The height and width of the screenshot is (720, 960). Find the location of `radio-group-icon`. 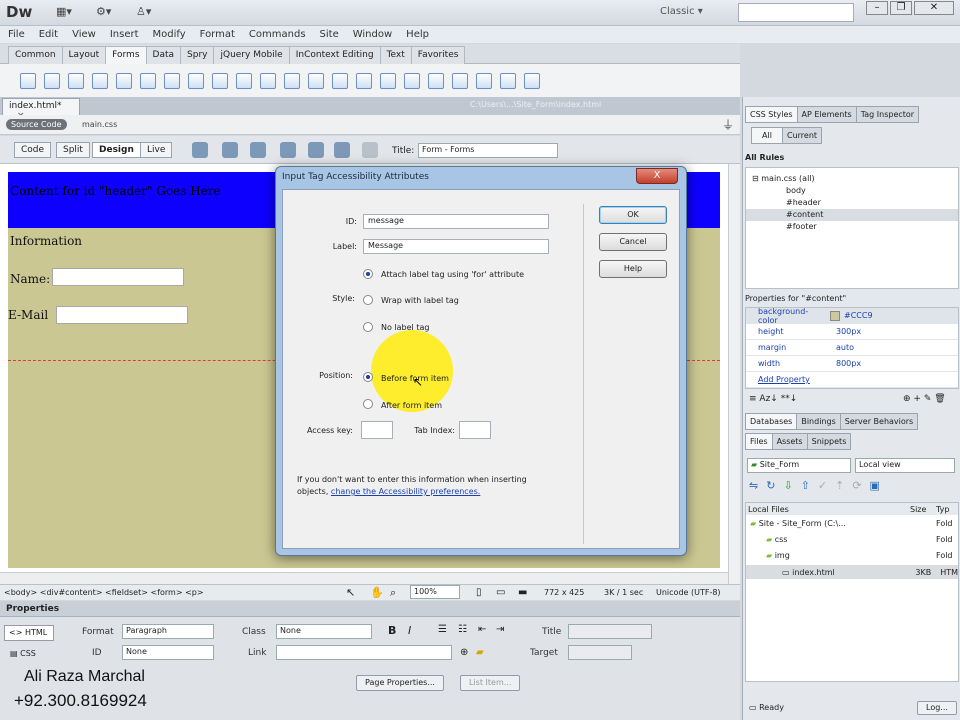

radio-group-icon is located at coordinates (172, 80).